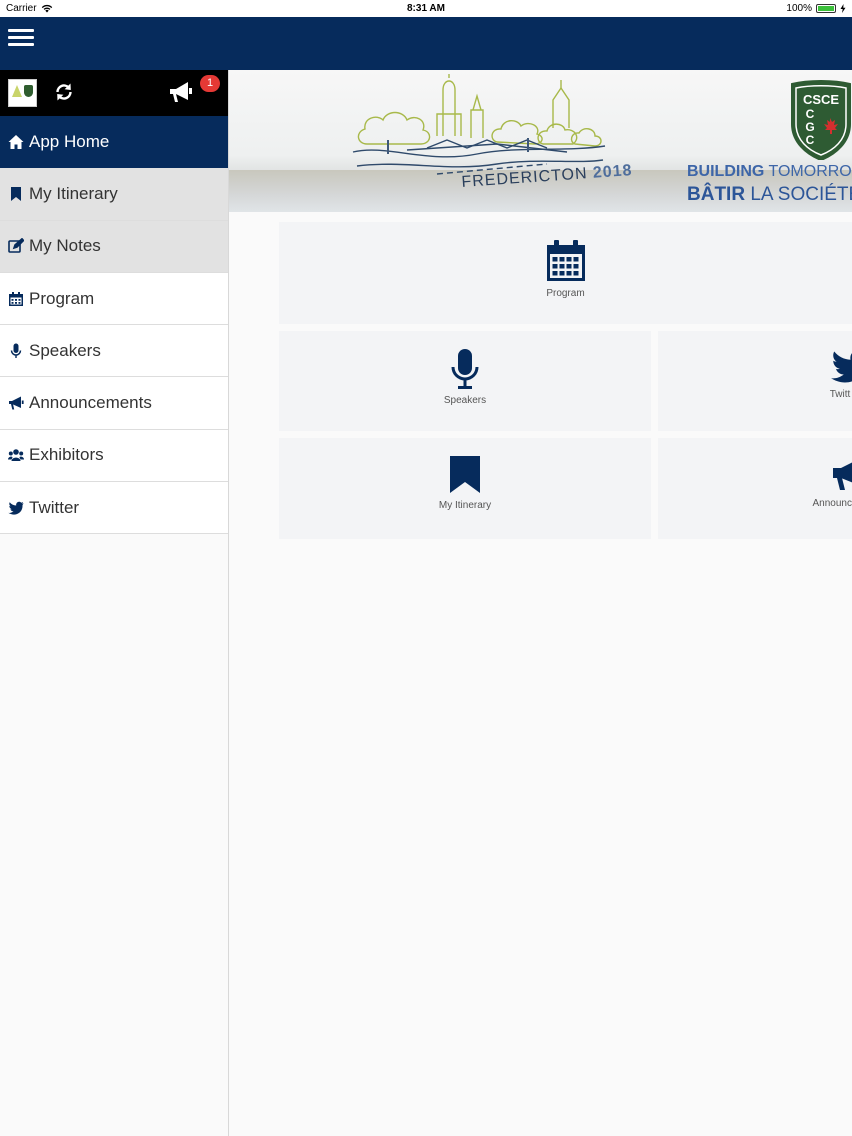 The height and width of the screenshot is (1136, 852). Describe the element at coordinates (465, 505) in the screenshot. I see `tile-label: My Itinerary` at that location.